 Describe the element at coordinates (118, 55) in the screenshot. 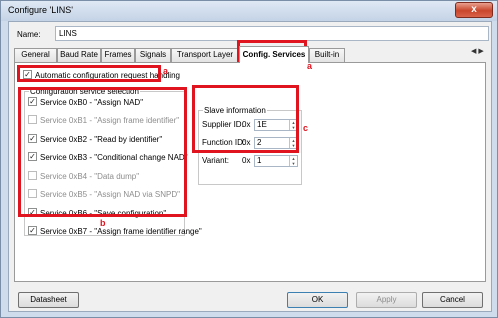

I see `tab-frames: Frames` at that location.